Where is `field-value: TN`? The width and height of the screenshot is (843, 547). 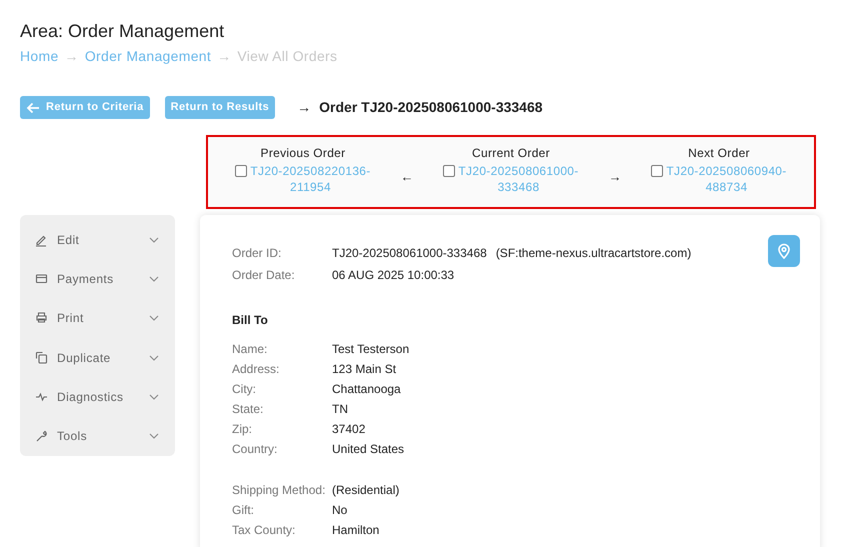 field-value: TN is located at coordinates (340, 409).